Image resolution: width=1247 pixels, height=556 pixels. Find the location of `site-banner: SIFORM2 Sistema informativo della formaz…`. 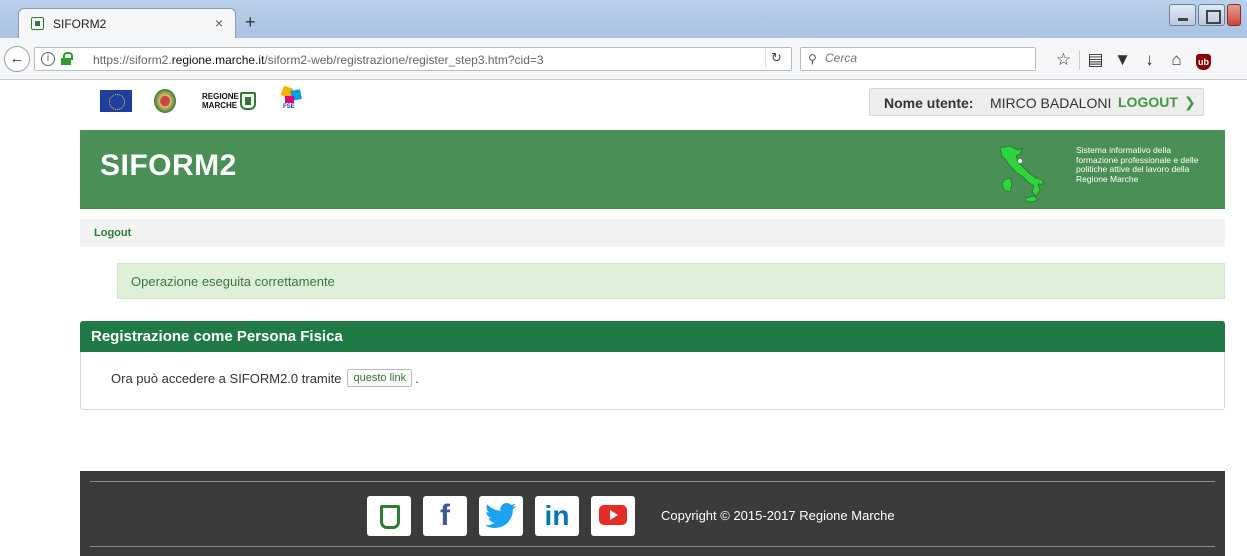

site-banner: SIFORM2 Sistema informativo della formaz… is located at coordinates (652, 169).